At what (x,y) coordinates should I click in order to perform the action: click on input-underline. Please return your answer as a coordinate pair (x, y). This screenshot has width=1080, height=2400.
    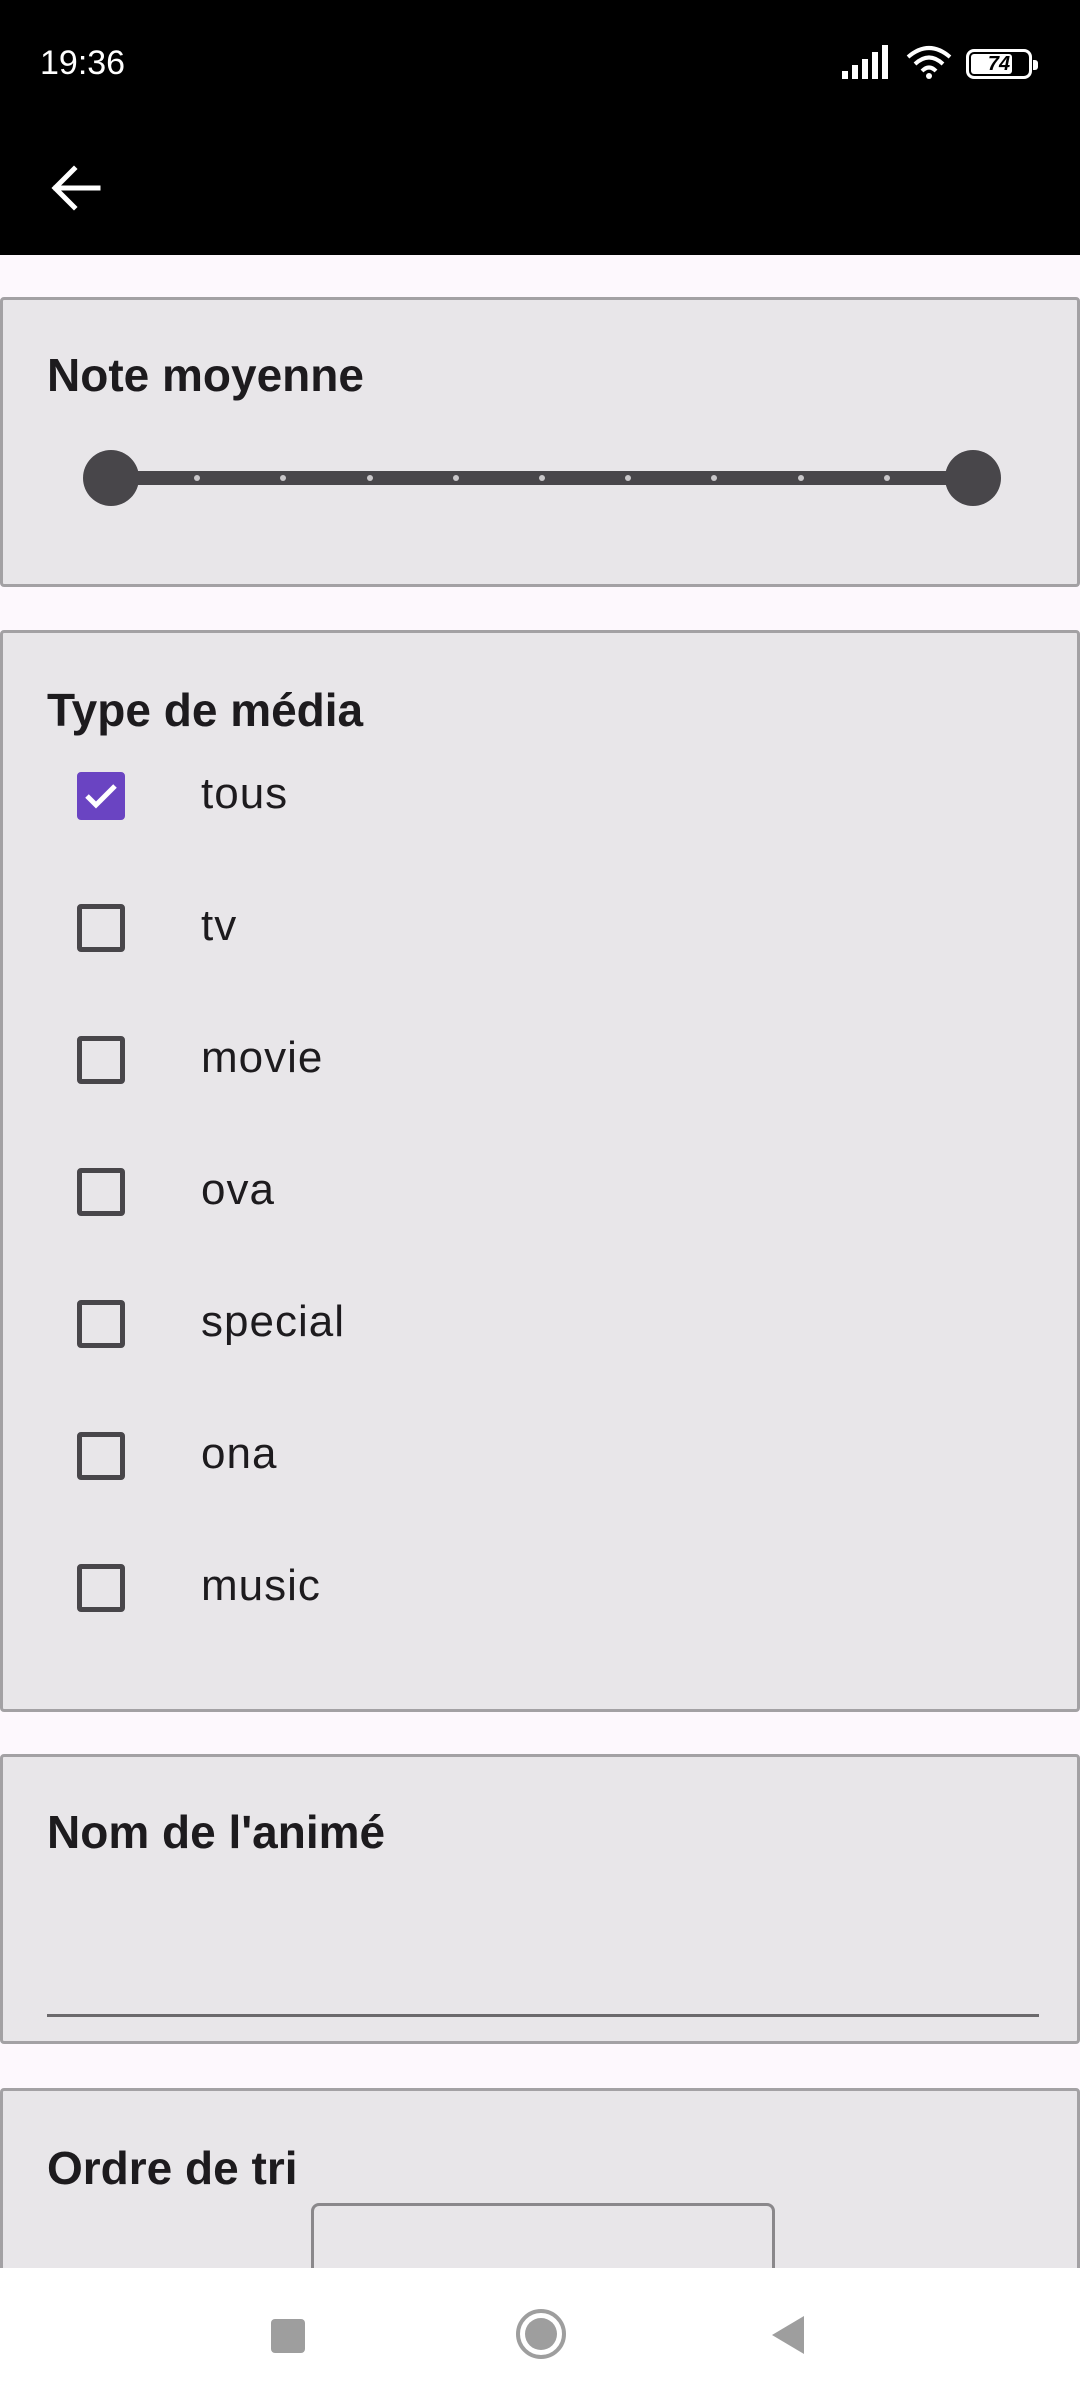
    Looking at the image, I should click on (543, 2015).